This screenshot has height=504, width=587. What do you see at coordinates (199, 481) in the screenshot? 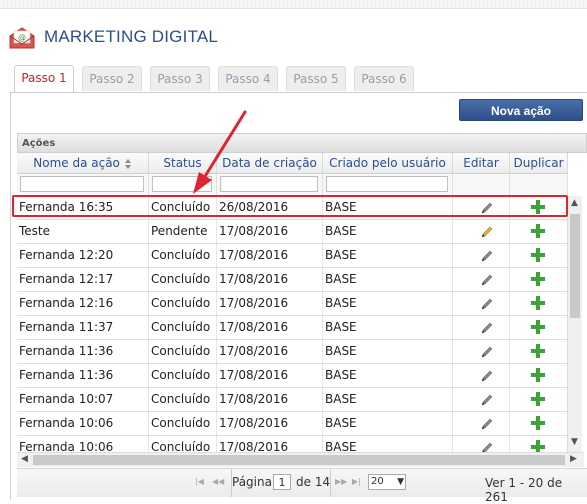
I see `first-page-icon: |◀` at bounding box center [199, 481].